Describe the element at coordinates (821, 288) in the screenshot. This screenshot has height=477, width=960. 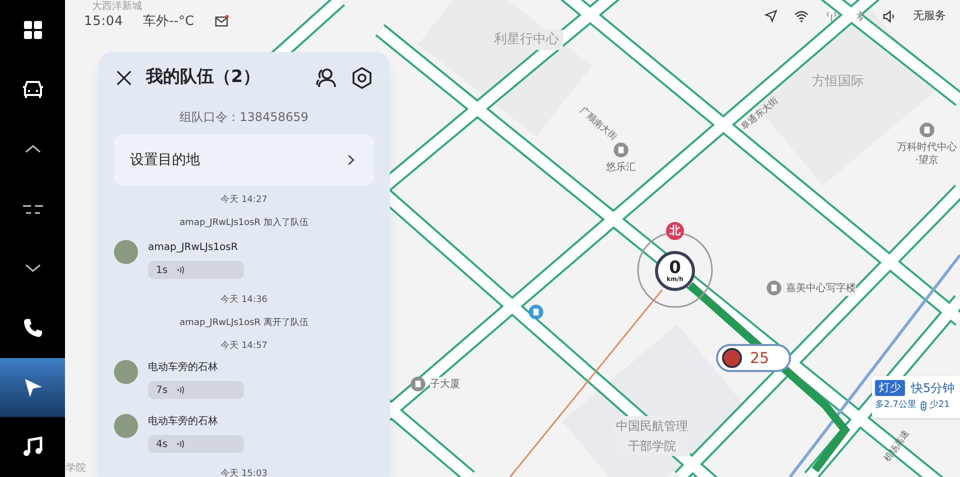
I see `poi-label: 嘉美中心写字楼` at that location.